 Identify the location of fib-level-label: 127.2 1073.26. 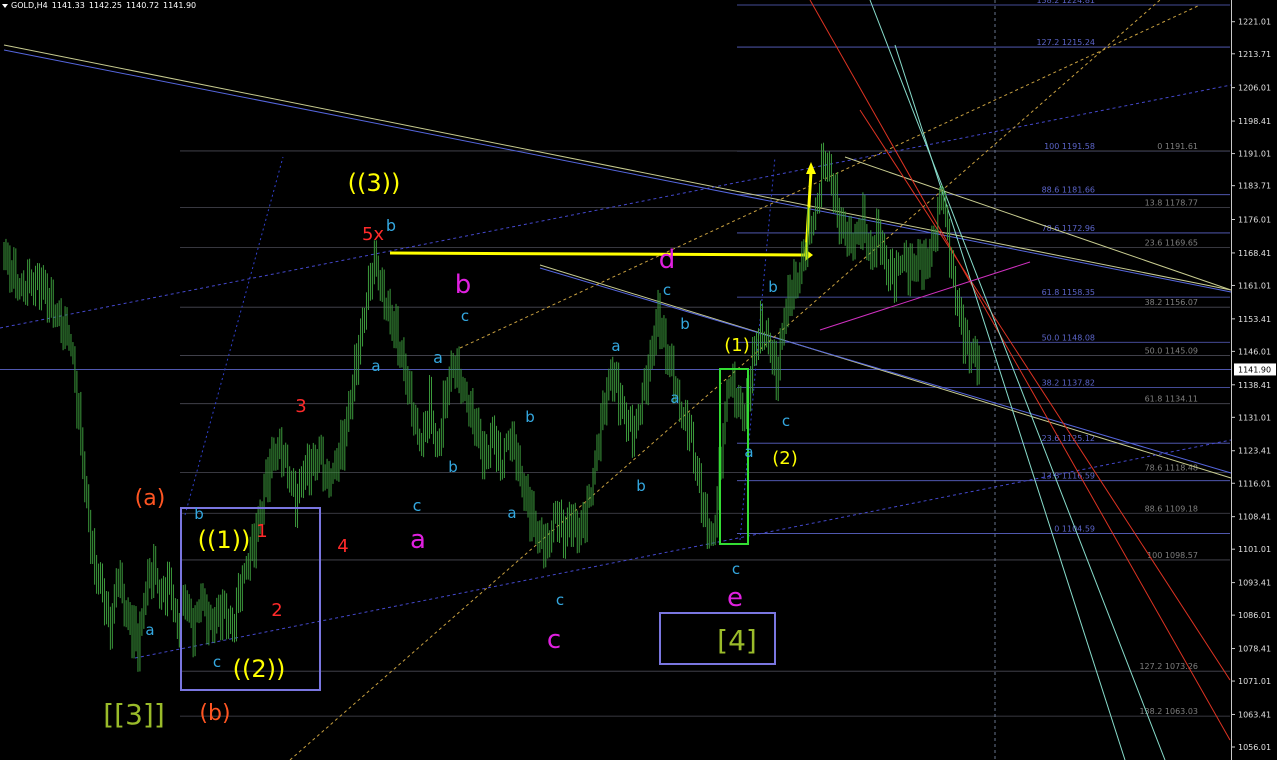
(1168, 666).